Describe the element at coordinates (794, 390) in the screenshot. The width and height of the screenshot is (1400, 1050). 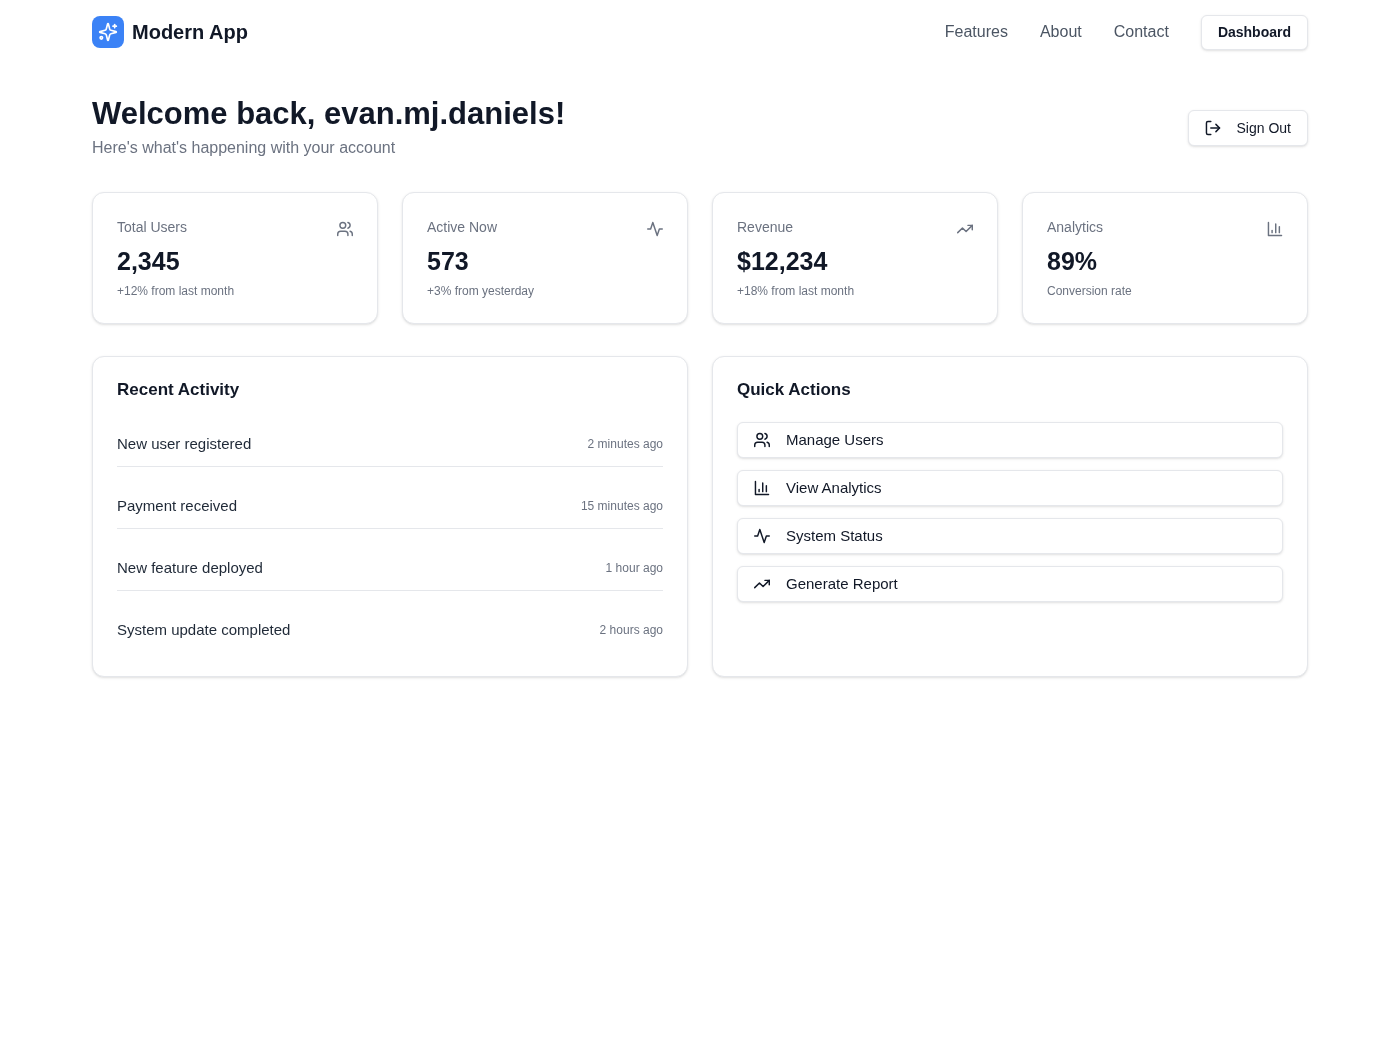
I see `card-title: Quick Actions` at that location.